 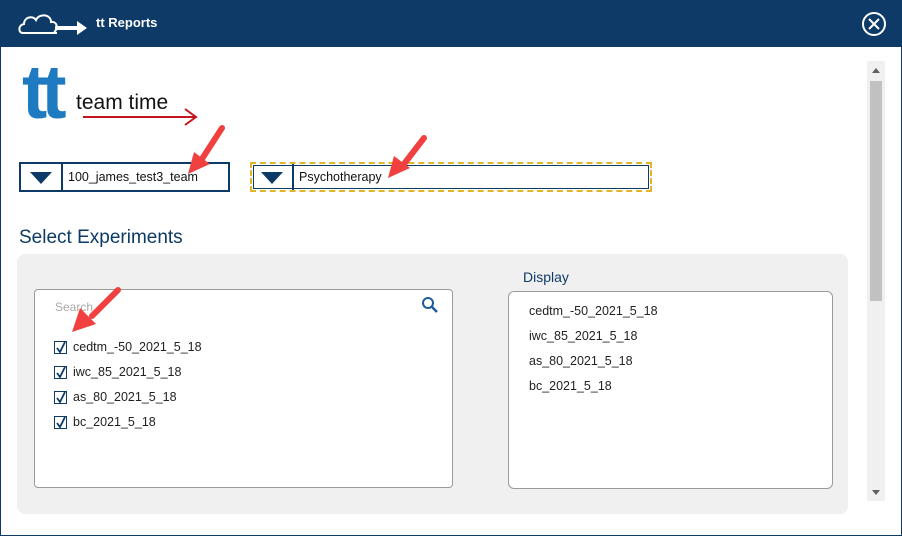 What do you see at coordinates (451, 24) in the screenshot?
I see `title-bar: tt Reports` at bounding box center [451, 24].